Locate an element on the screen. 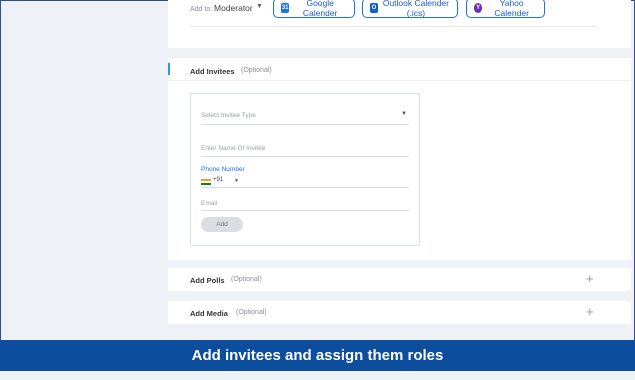 This screenshot has height=380, width=635. section-accent is located at coordinates (169, 69).